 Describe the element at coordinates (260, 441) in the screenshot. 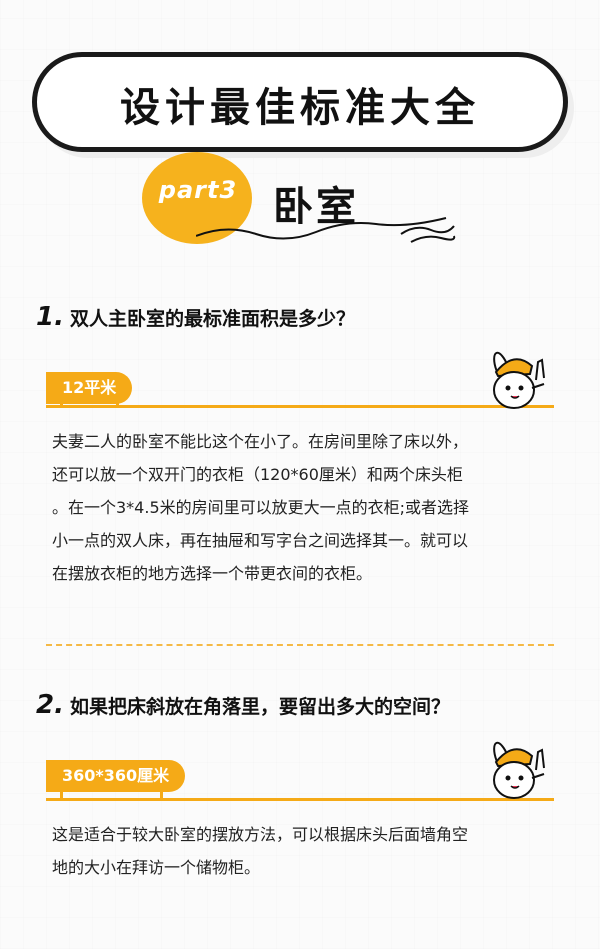

I see `text-line: 夫妻二人的卧室不能比这个在小了。在房间里除了床以外，` at that location.